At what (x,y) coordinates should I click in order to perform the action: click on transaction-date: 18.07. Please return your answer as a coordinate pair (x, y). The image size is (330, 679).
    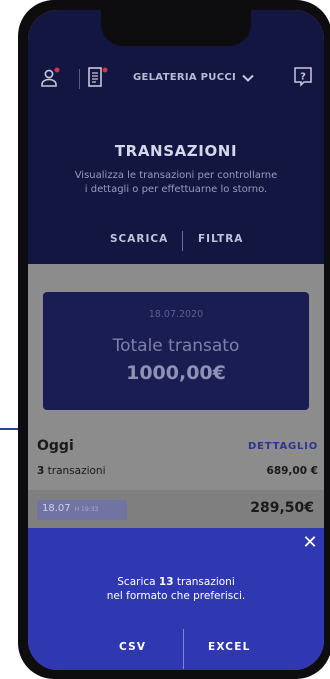
    Looking at the image, I should click on (56, 508).